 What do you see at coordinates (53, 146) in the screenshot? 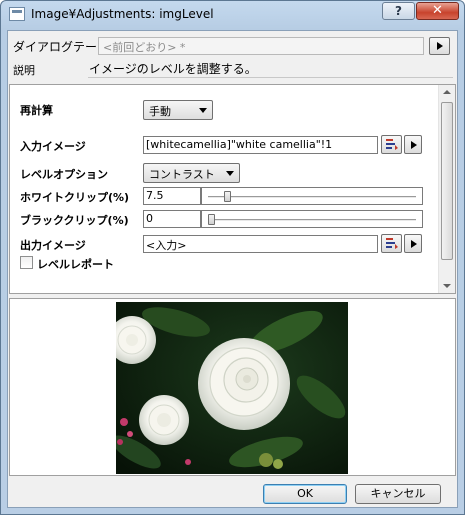
I see `input-image-label: 入力イメージ` at bounding box center [53, 146].